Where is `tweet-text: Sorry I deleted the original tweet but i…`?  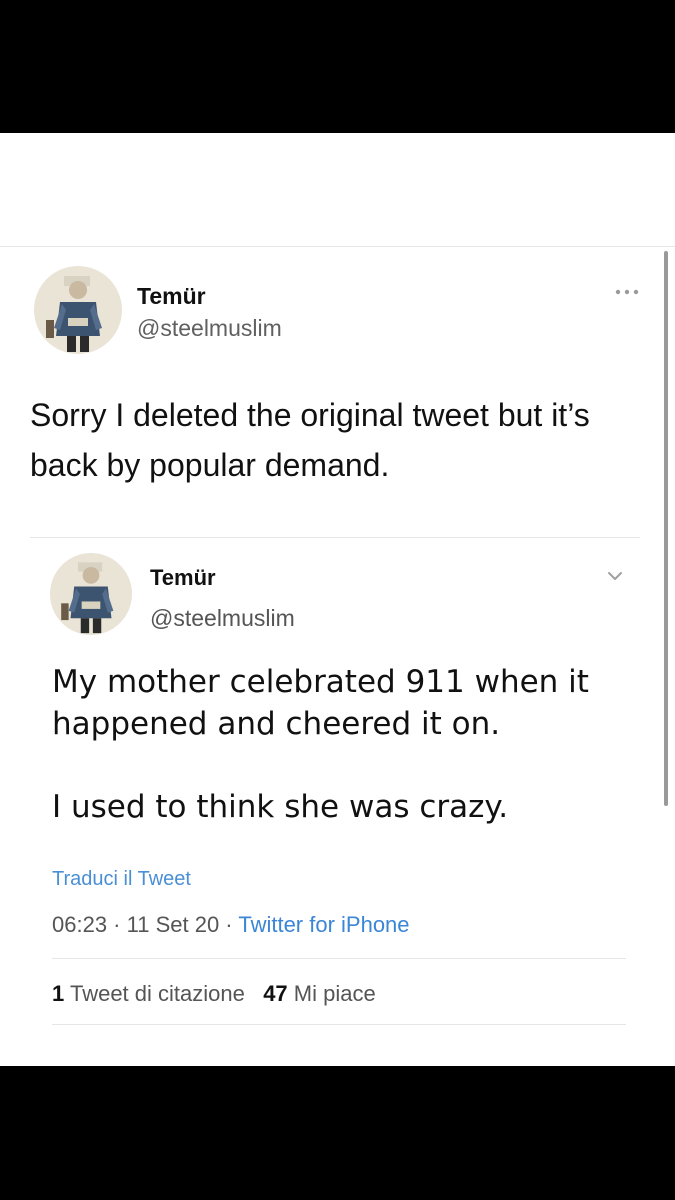
tweet-text: Sorry I deleted the original tweet but i… is located at coordinates (310, 440).